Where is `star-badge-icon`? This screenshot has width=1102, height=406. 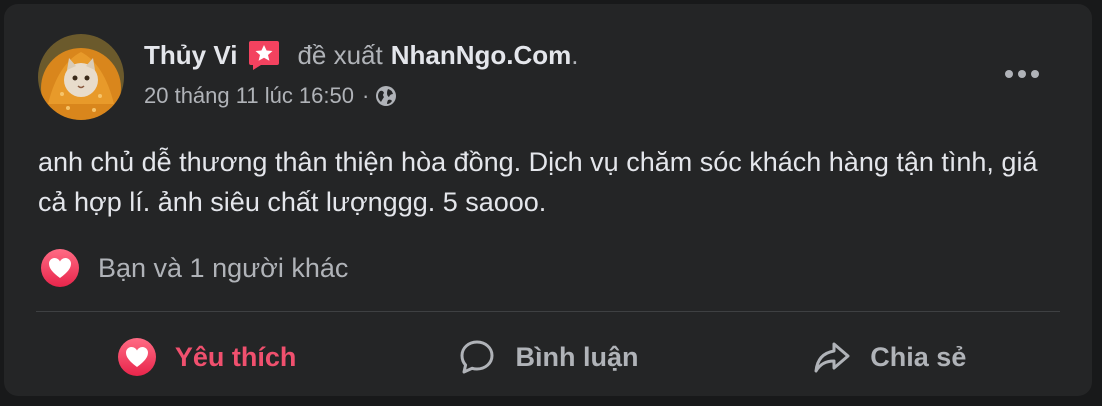 star-badge-icon is located at coordinates (264, 55).